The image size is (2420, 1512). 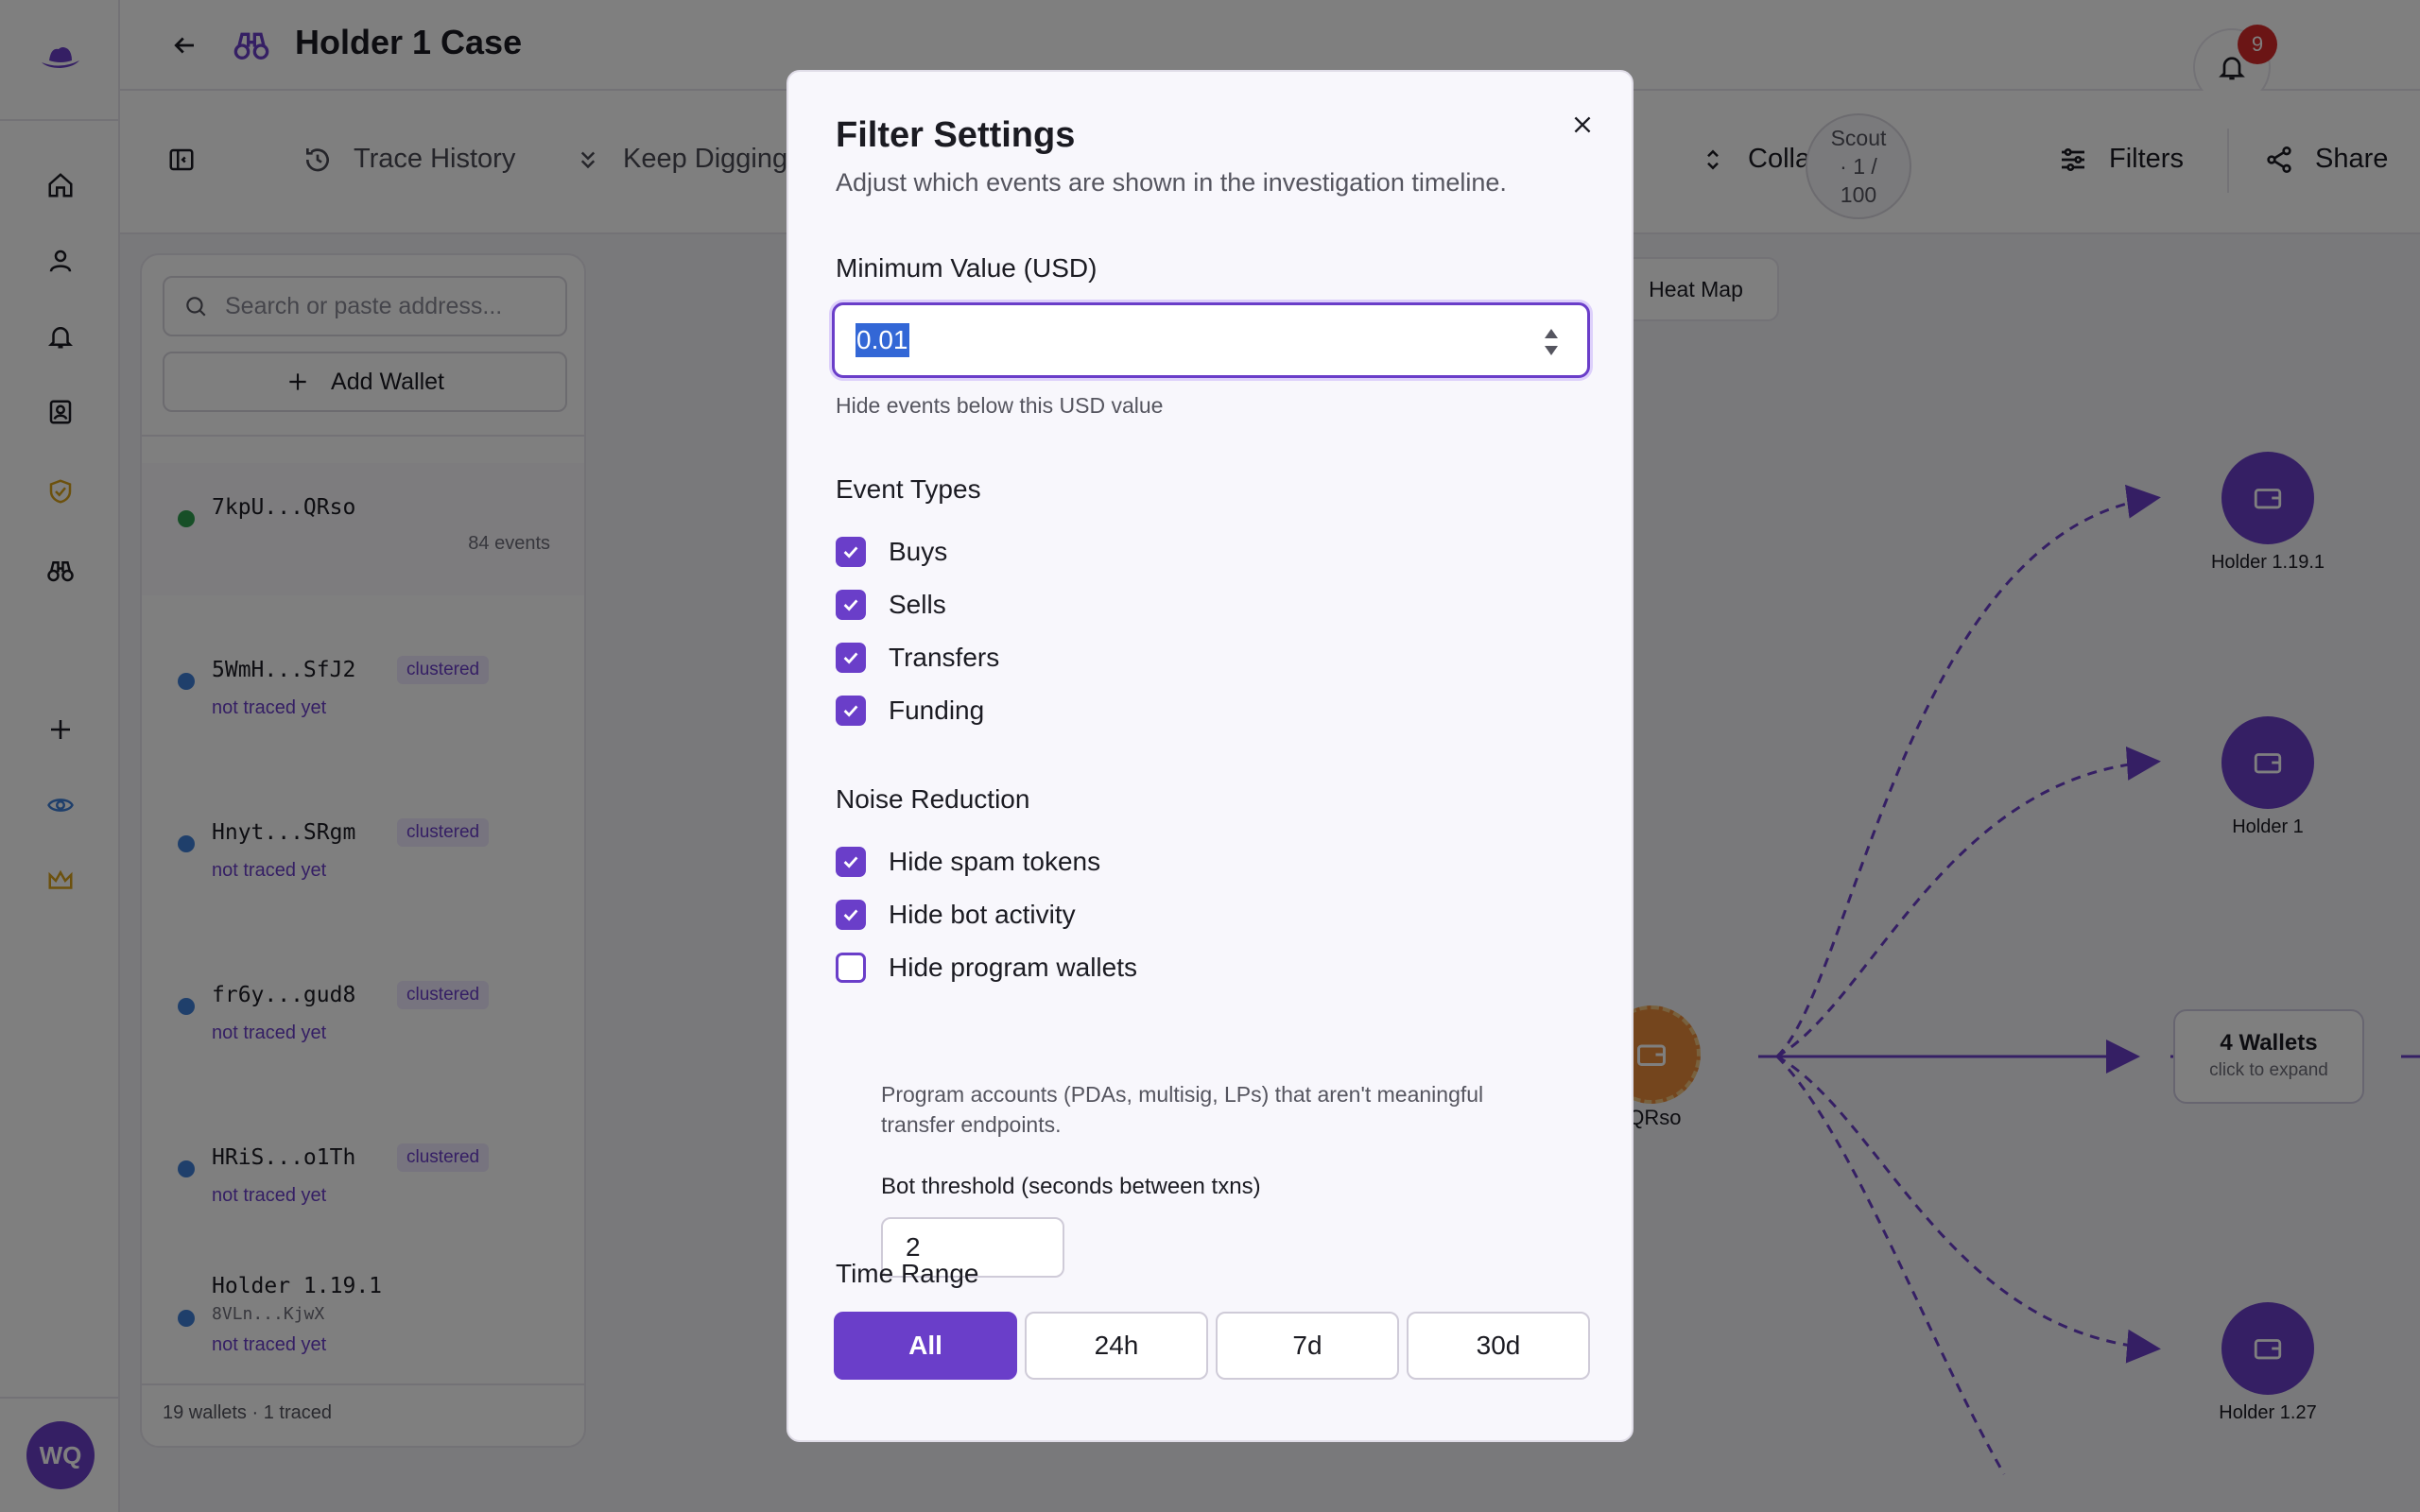 I want to click on checkbox-hide-program-wallets: Hide program wallets, so click(x=986, y=968).